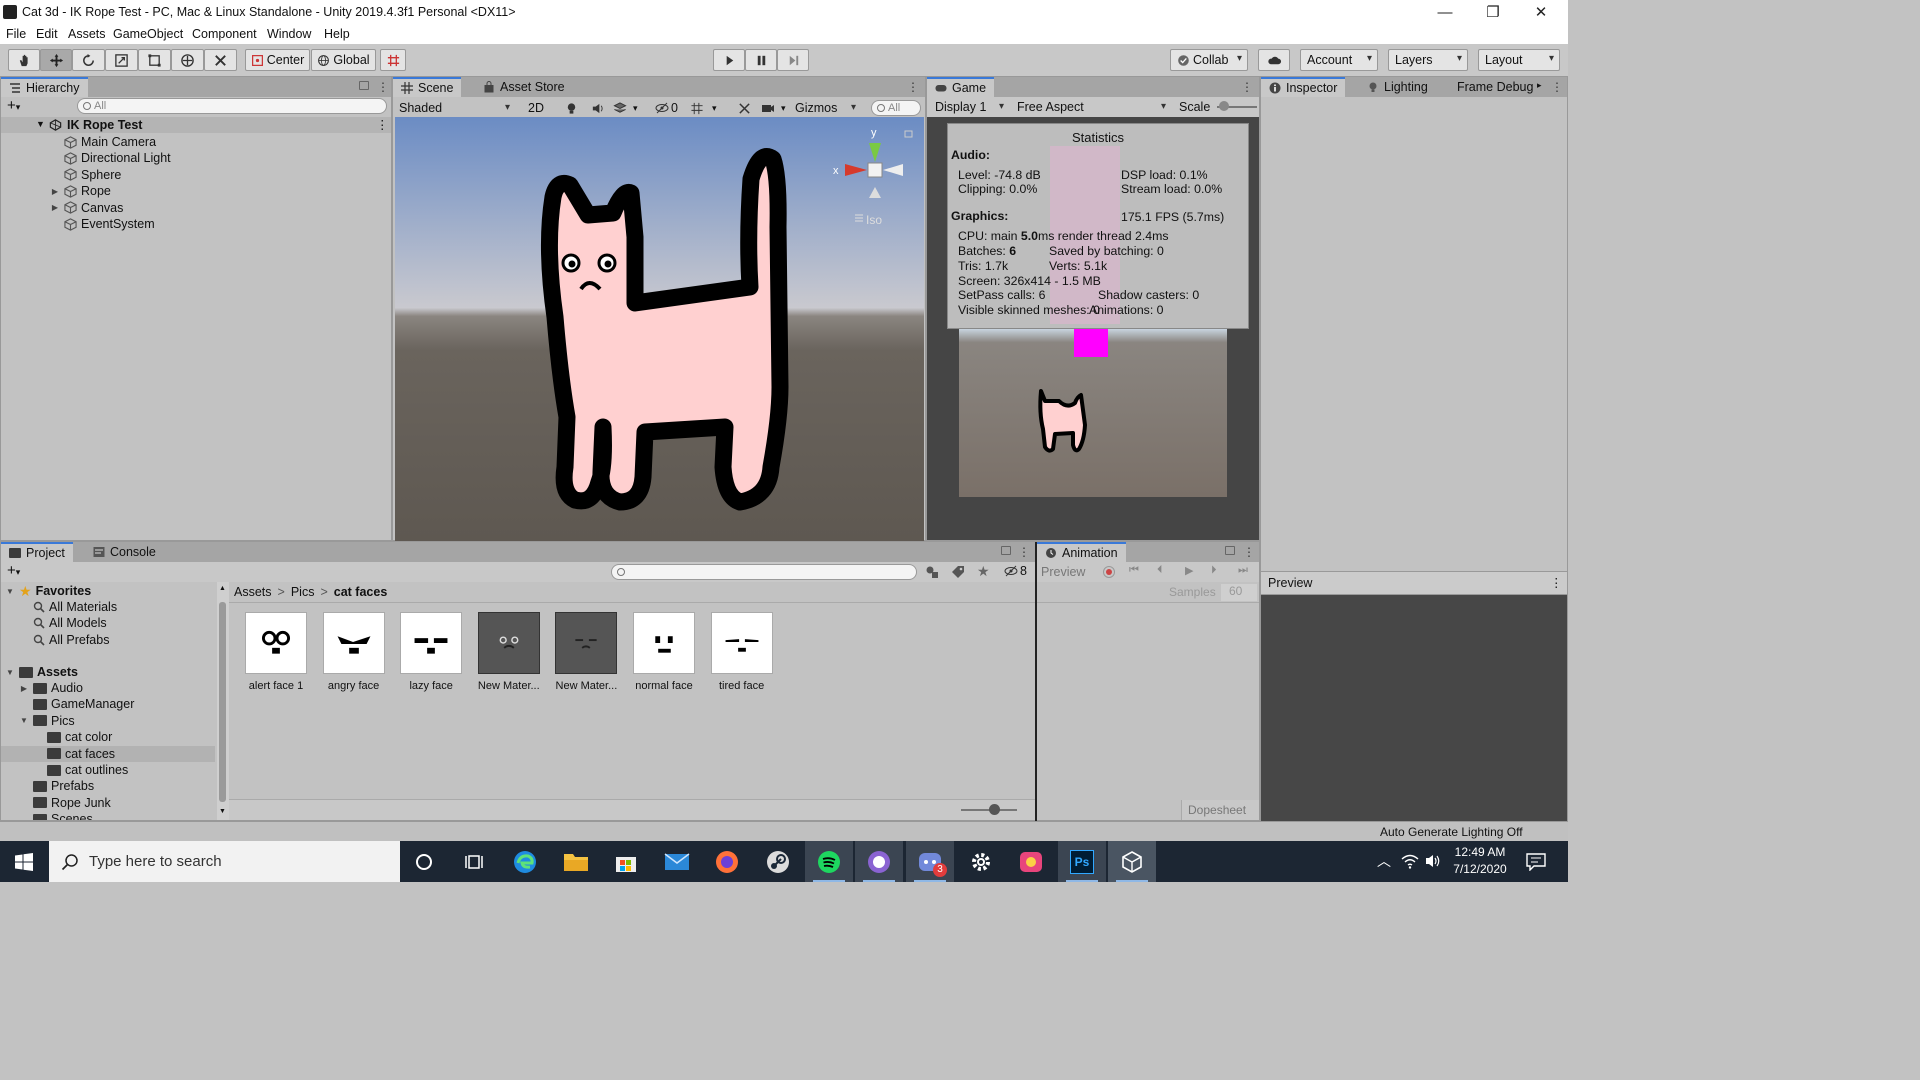  Describe the element at coordinates (994, 809) in the screenshot. I see `icon-size-slider-handle` at that location.